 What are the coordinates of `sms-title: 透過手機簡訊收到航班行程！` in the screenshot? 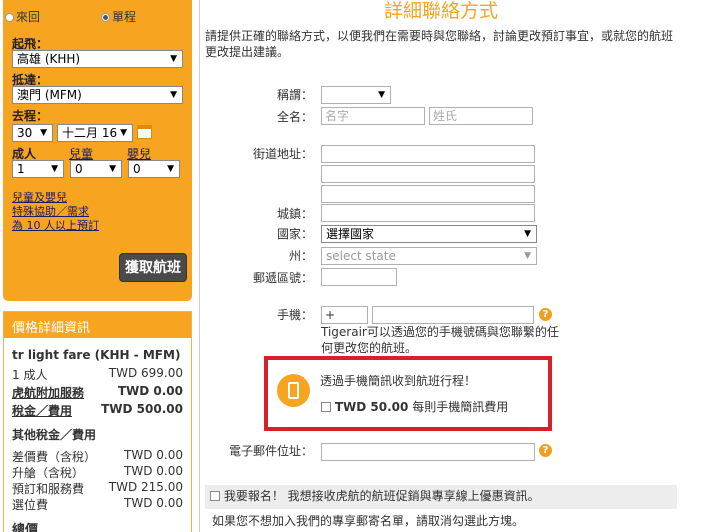 It's located at (398, 381).